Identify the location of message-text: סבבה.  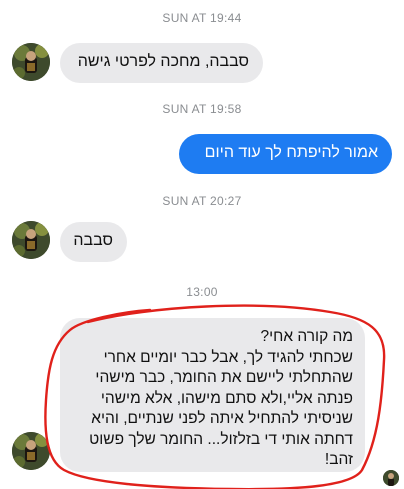
(93, 240).